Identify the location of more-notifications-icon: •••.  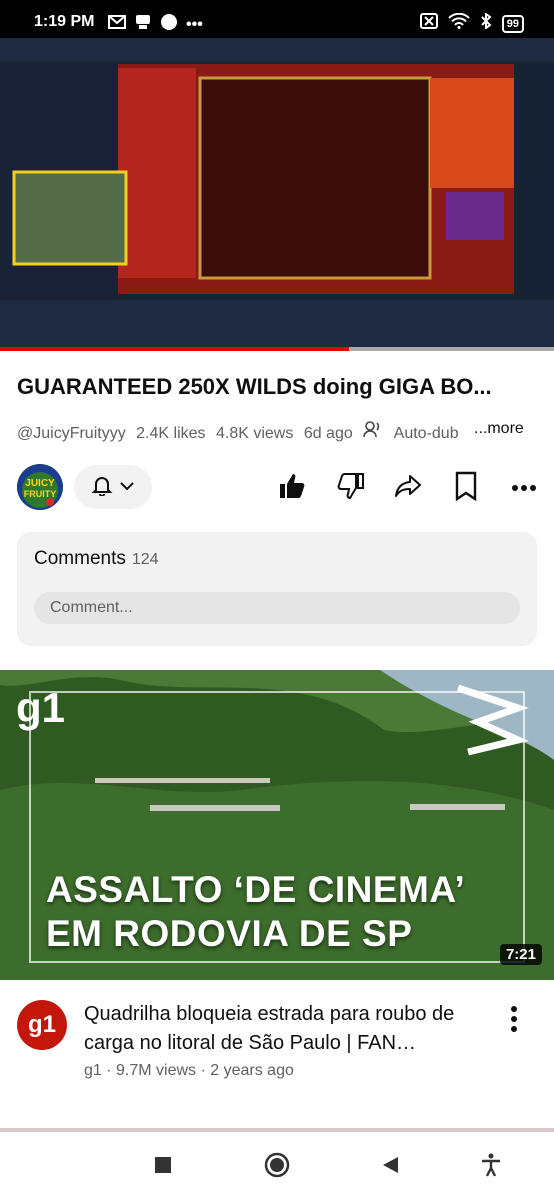
(194, 24).